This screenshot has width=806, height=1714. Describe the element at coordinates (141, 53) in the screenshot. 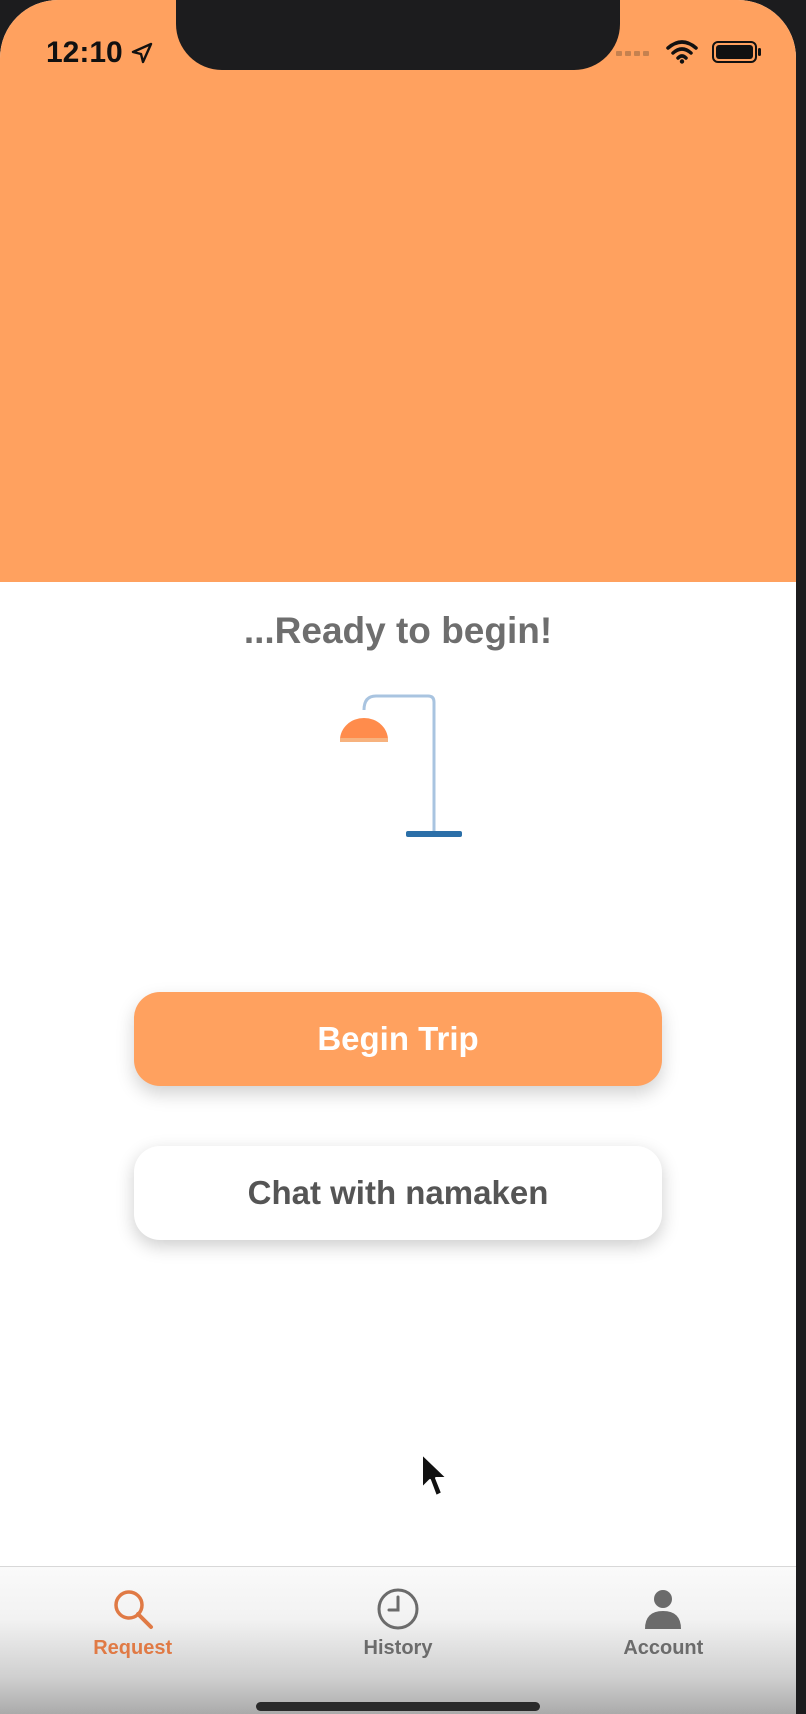

I see `location-arrow-icon` at that location.